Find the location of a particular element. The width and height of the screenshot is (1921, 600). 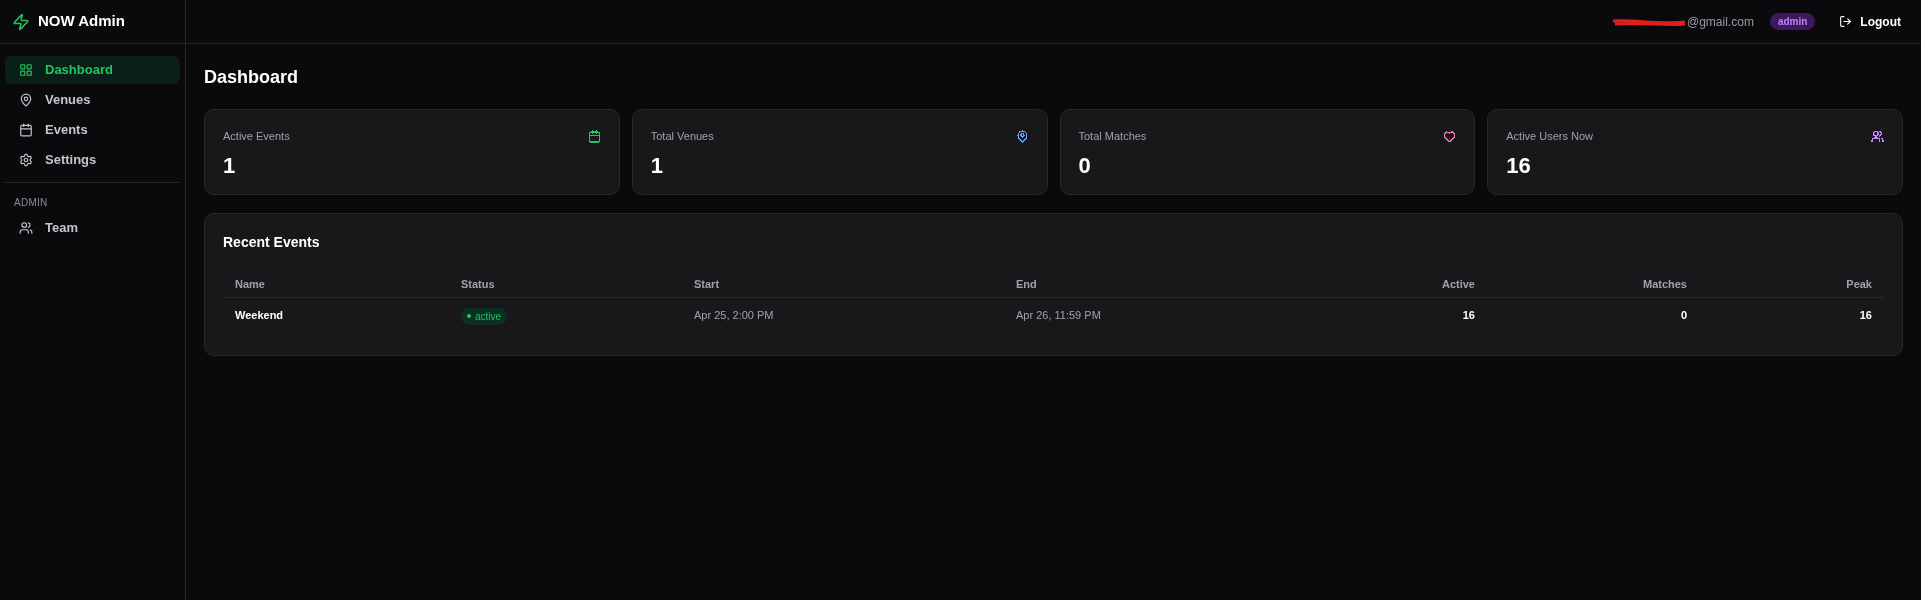

grid-icon is located at coordinates (26, 70).